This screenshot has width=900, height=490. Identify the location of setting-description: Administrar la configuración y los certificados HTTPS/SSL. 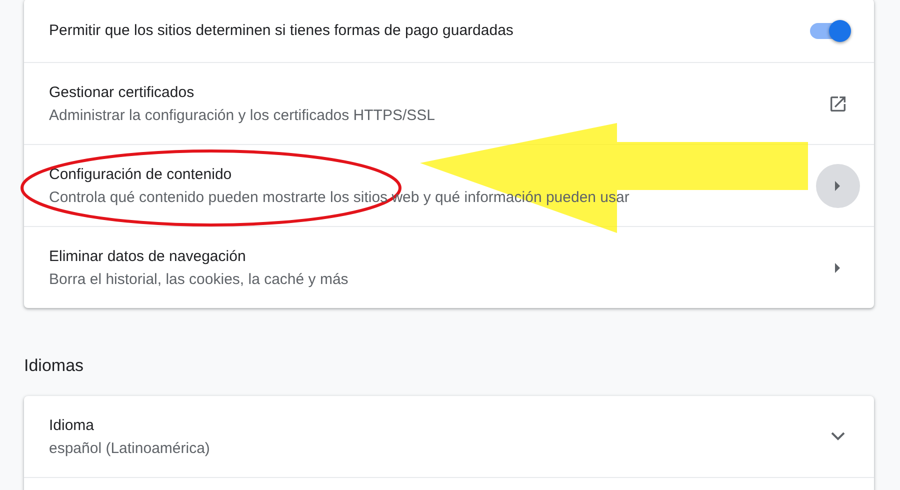
(242, 115).